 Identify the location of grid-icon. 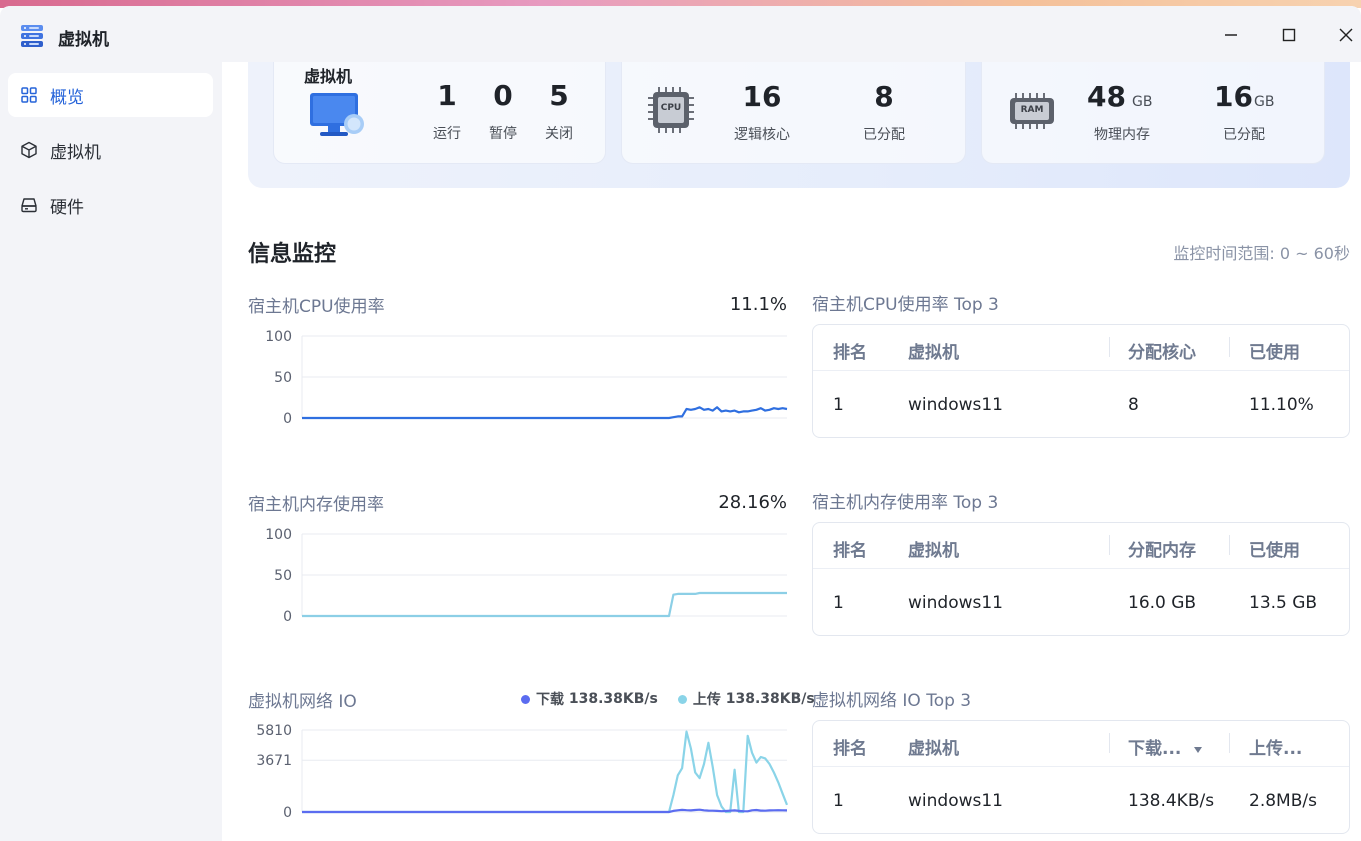
(29, 95).